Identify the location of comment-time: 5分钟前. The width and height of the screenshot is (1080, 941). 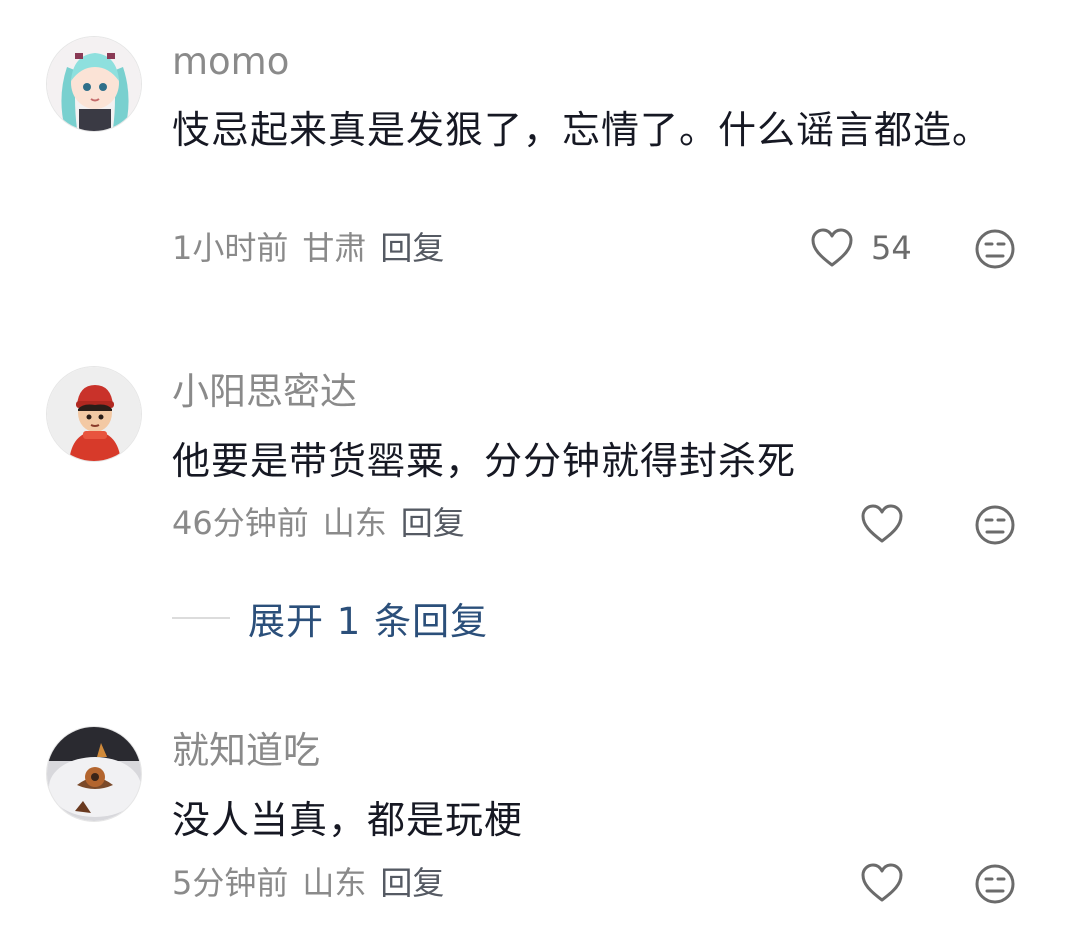
(230, 883).